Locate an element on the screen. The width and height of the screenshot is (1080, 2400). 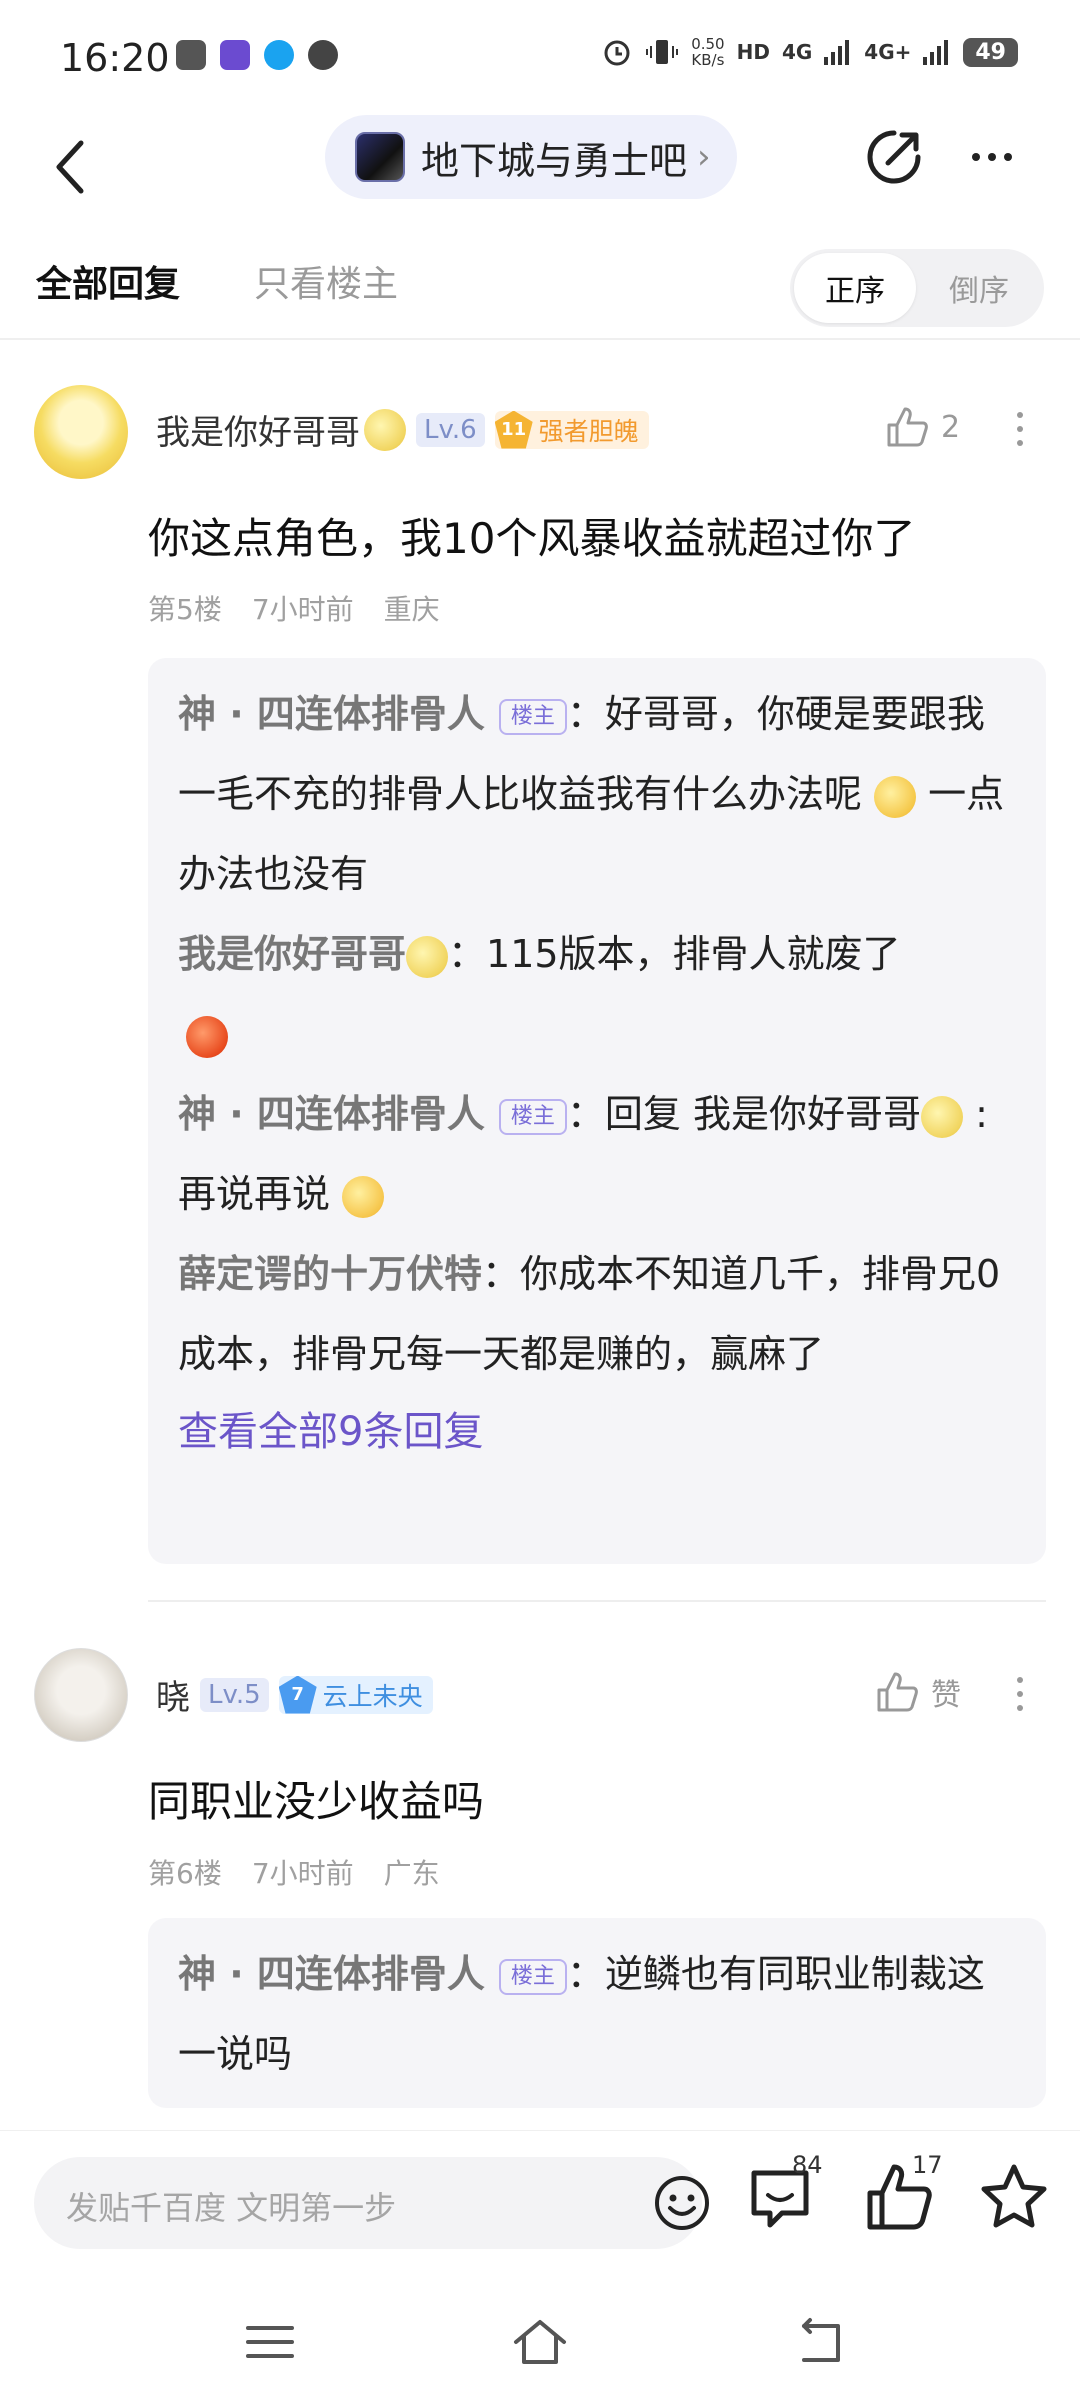
post-meta: 第5楼 7小时前 重庆 is located at coordinates (294, 608).